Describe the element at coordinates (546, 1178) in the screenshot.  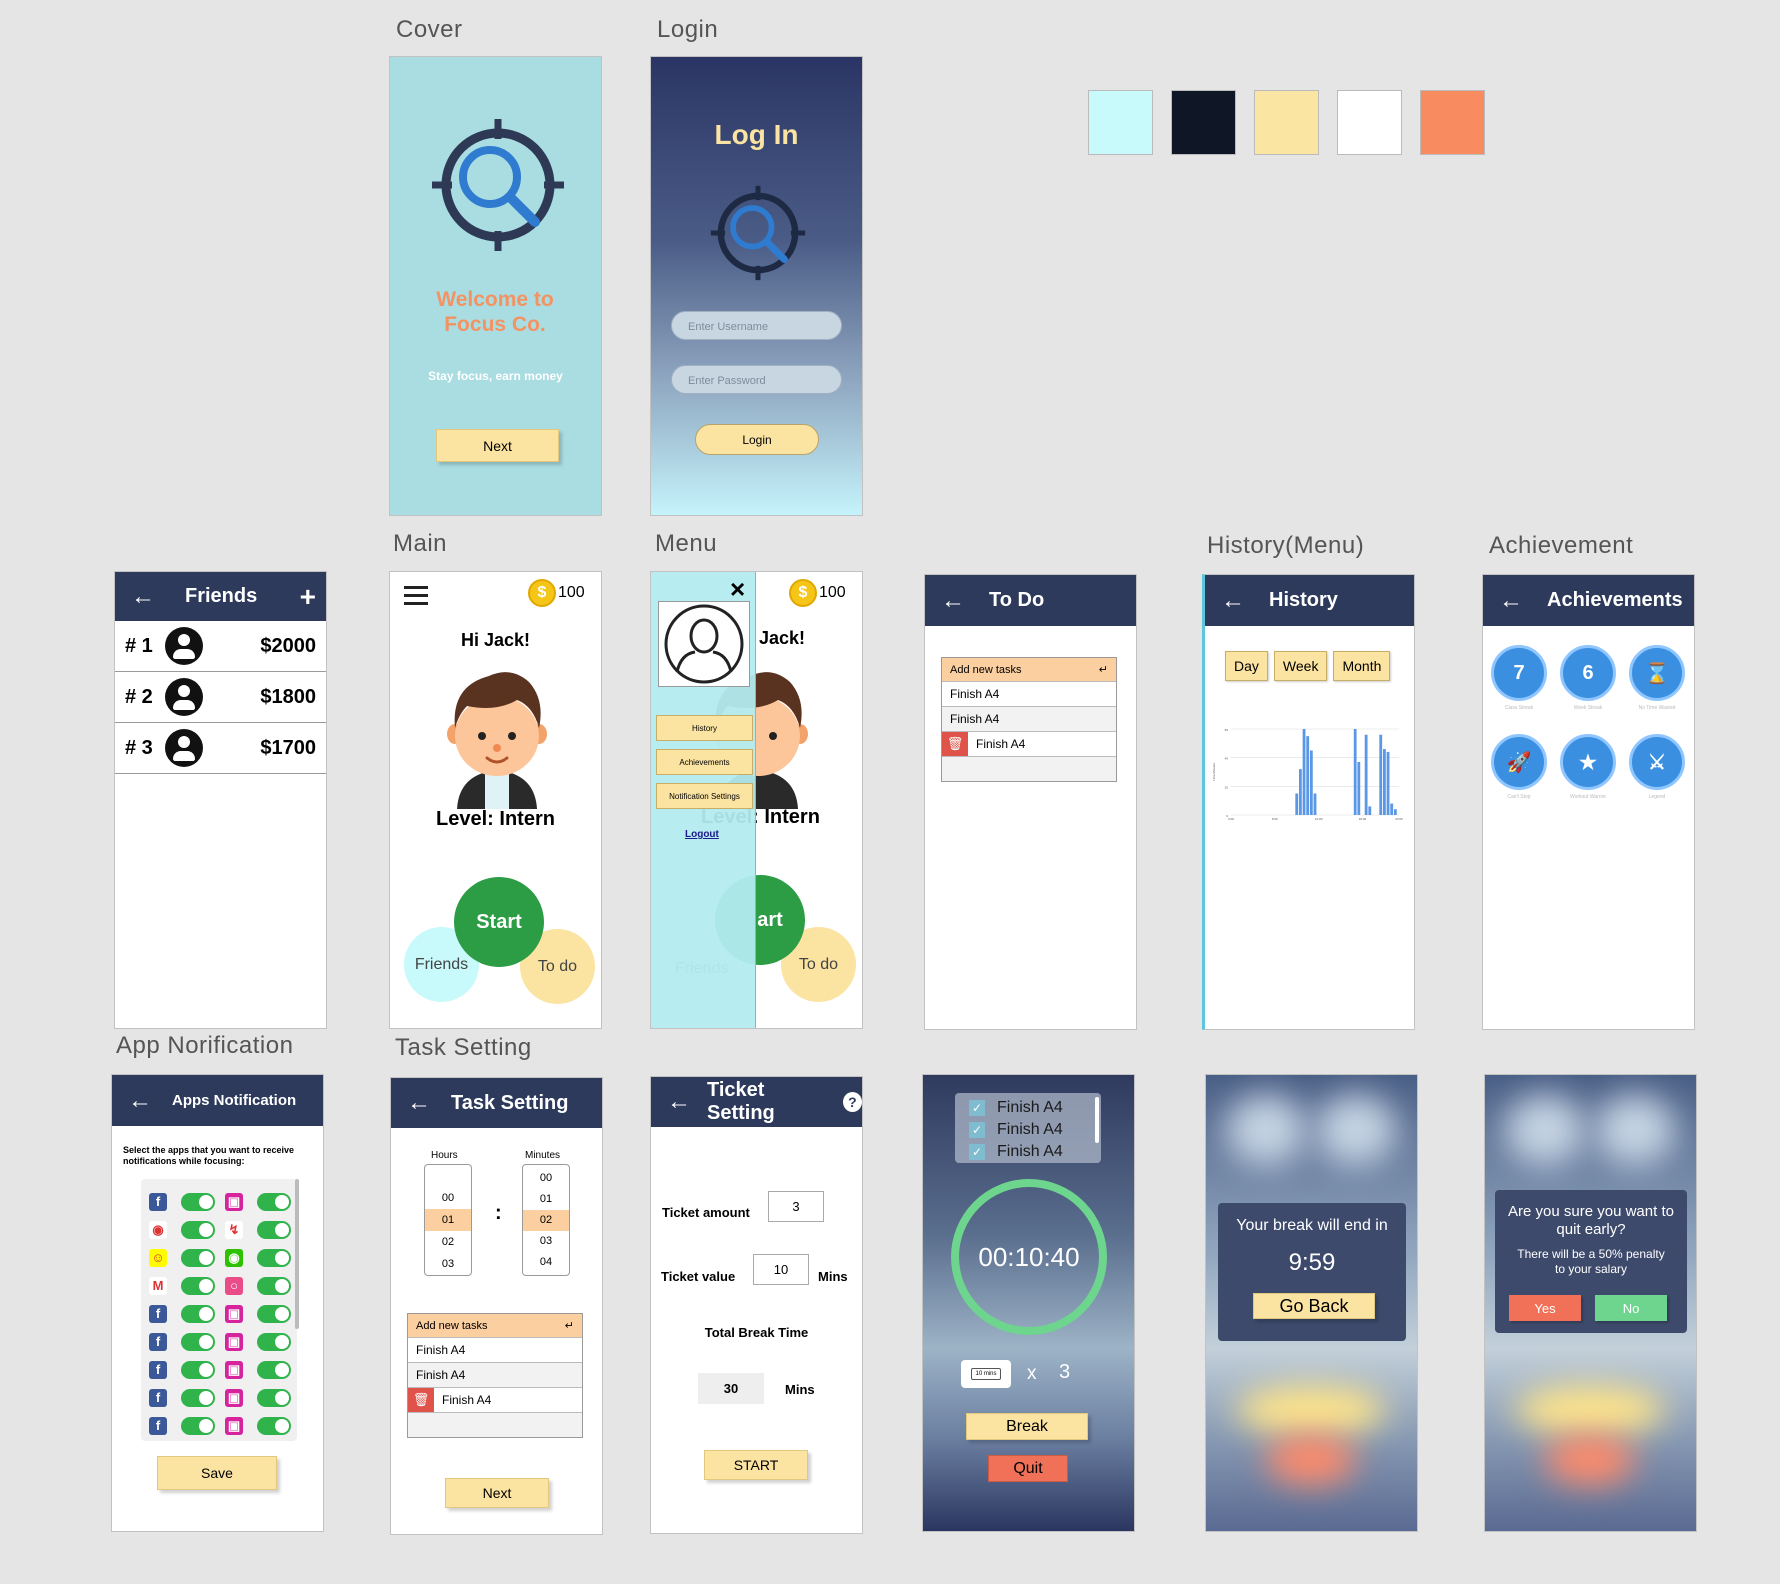
I see `minute-option: 00` at that location.